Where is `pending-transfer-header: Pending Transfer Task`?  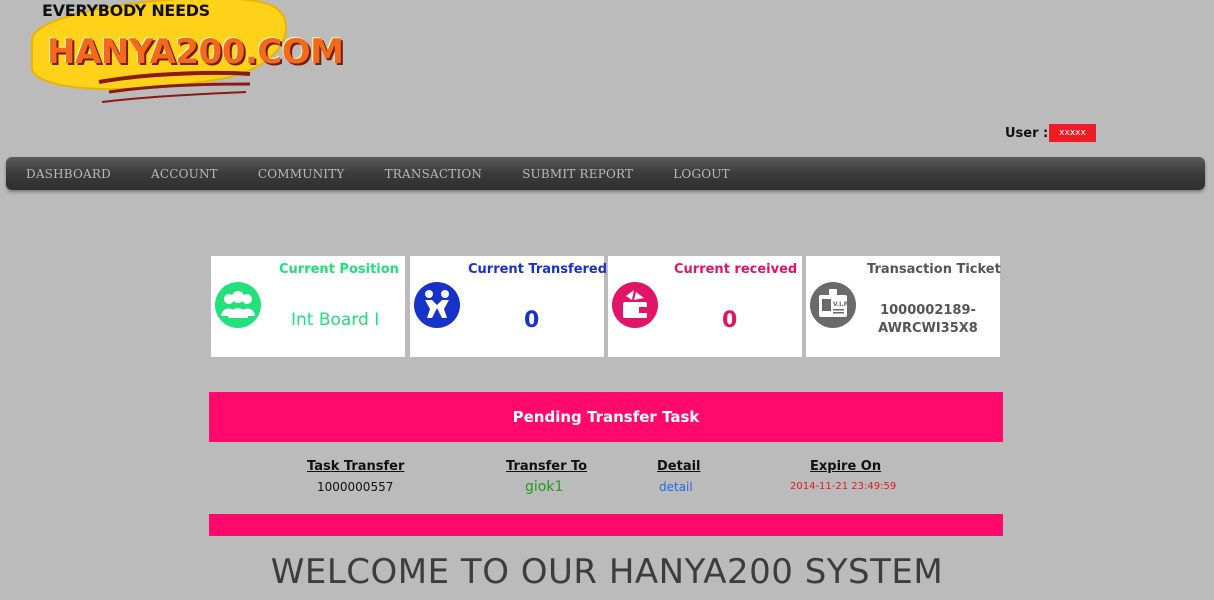 pending-transfer-header: Pending Transfer Task is located at coordinates (606, 417).